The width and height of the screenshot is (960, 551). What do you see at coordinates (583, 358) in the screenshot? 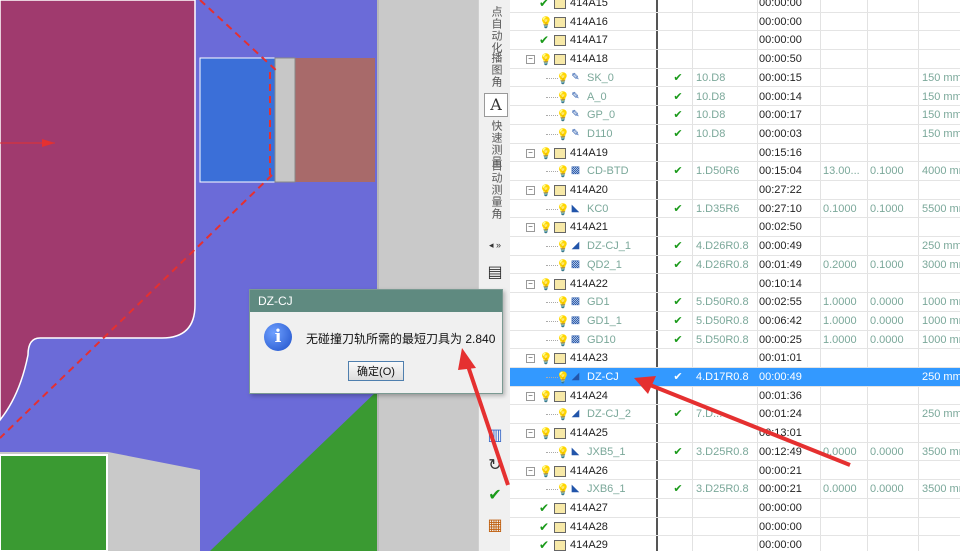
I see `name-cell: − 💡 414A23` at bounding box center [583, 358].